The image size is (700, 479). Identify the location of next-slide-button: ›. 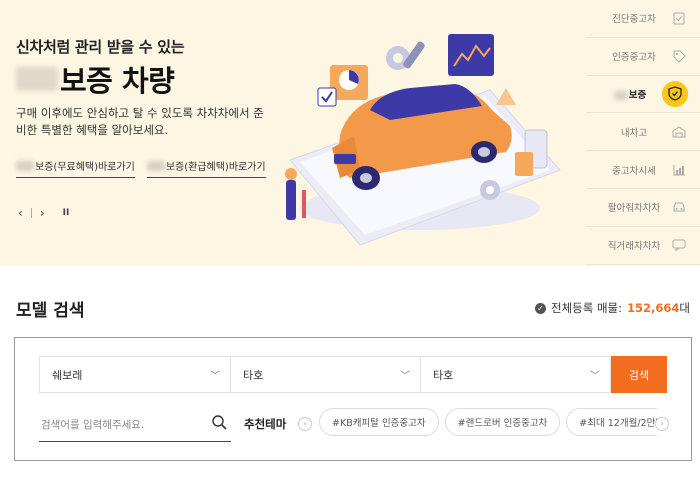
(42, 213).